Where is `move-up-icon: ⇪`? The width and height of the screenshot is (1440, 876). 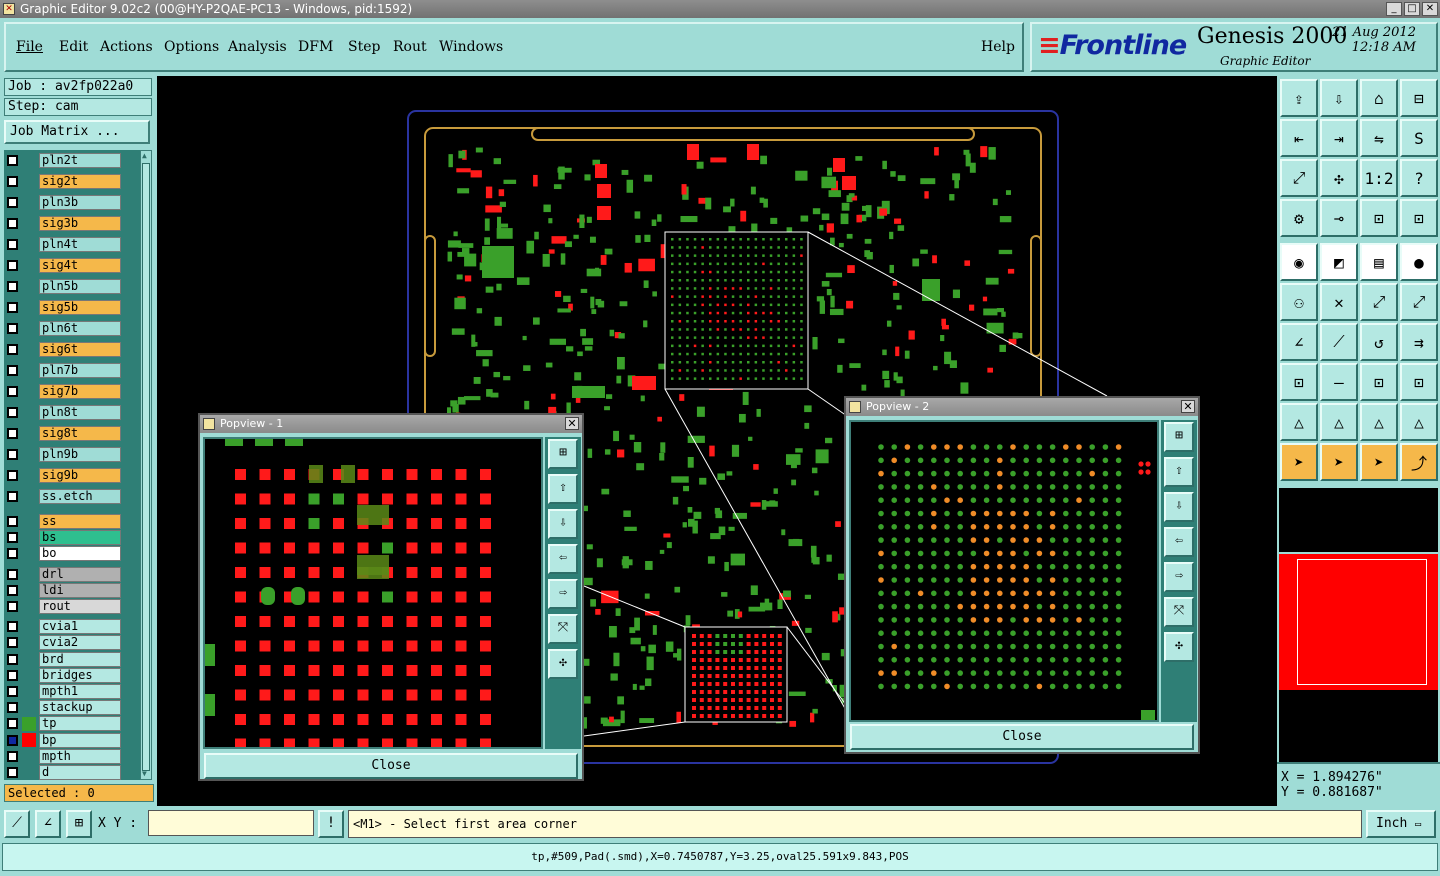 move-up-icon: ⇪ is located at coordinates (1299, 98).